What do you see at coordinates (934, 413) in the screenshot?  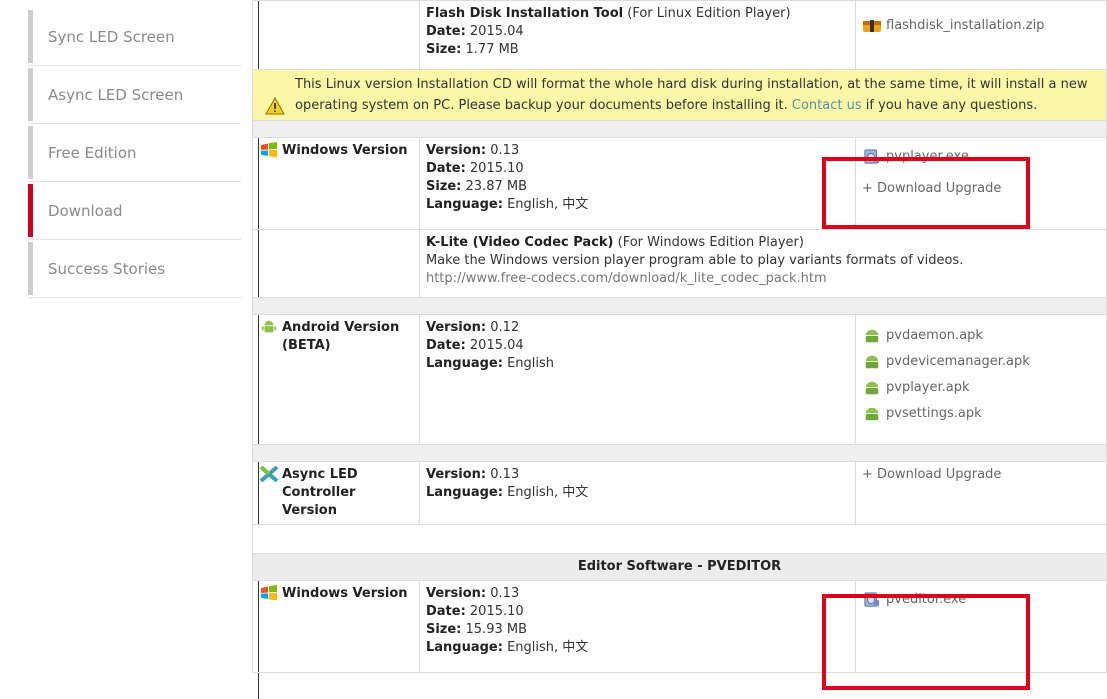 I see `file-name: pvsettings.apk` at bounding box center [934, 413].